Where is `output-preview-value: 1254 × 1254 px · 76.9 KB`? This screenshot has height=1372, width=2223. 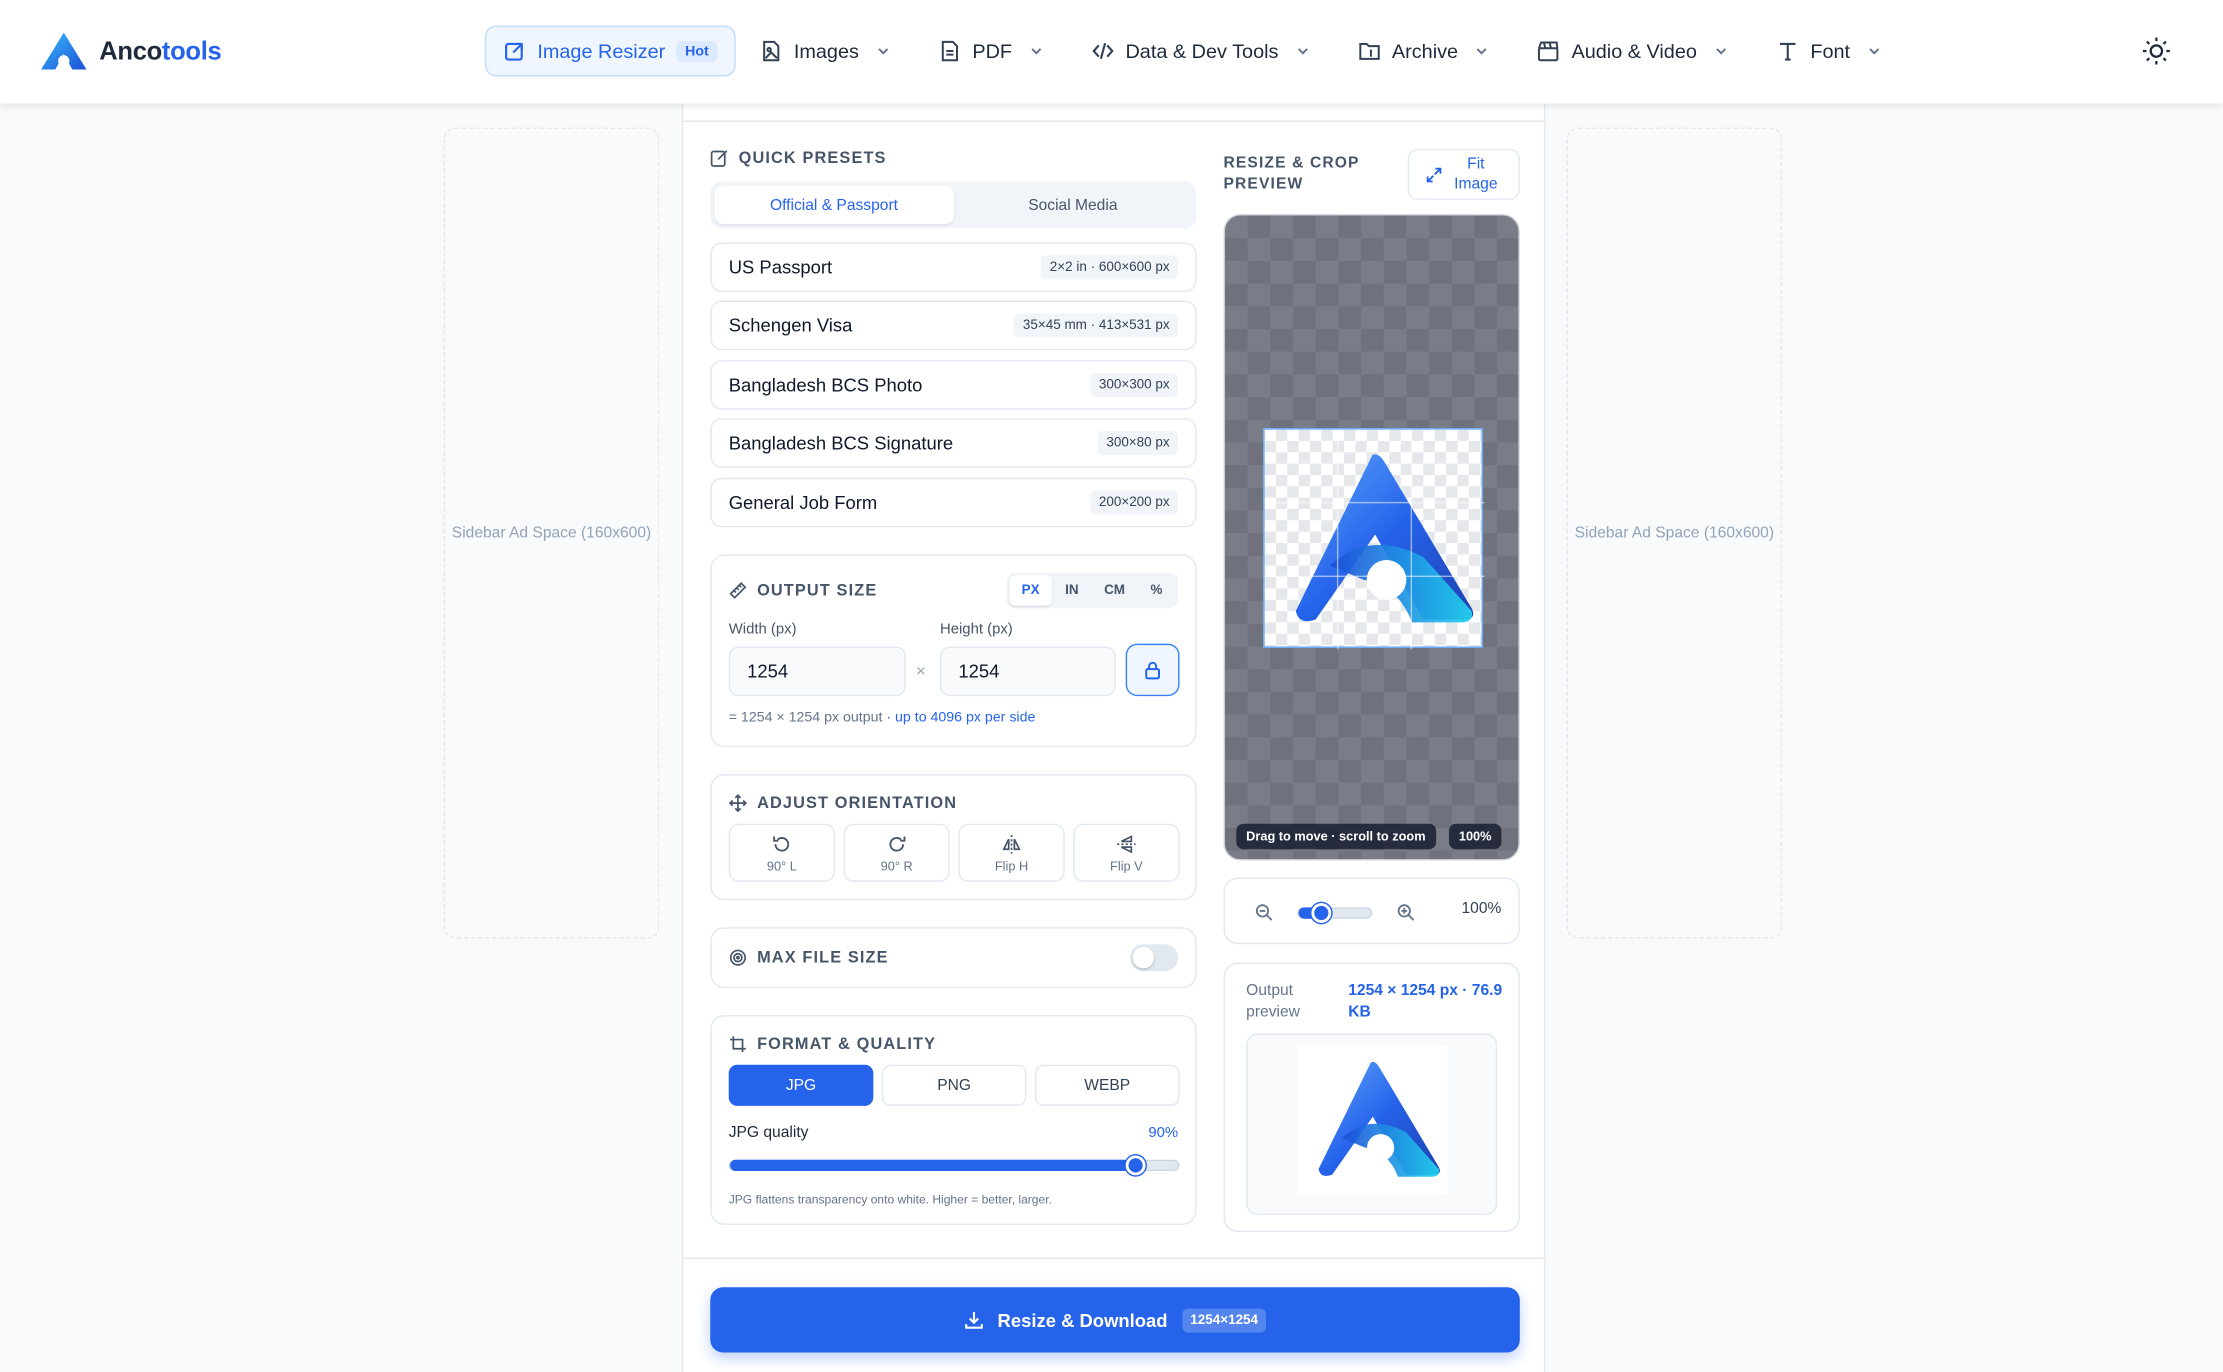 output-preview-value: 1254 × 1254 px · 76.9 KB is located at coordinates (1425, 1001).